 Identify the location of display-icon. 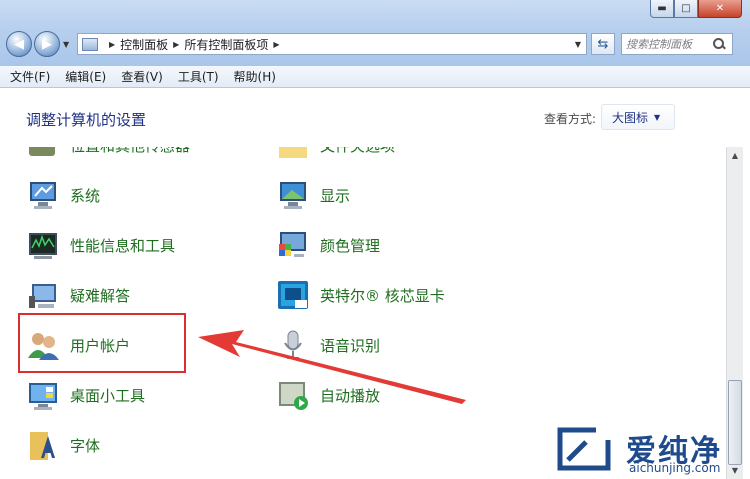
(293, 195).